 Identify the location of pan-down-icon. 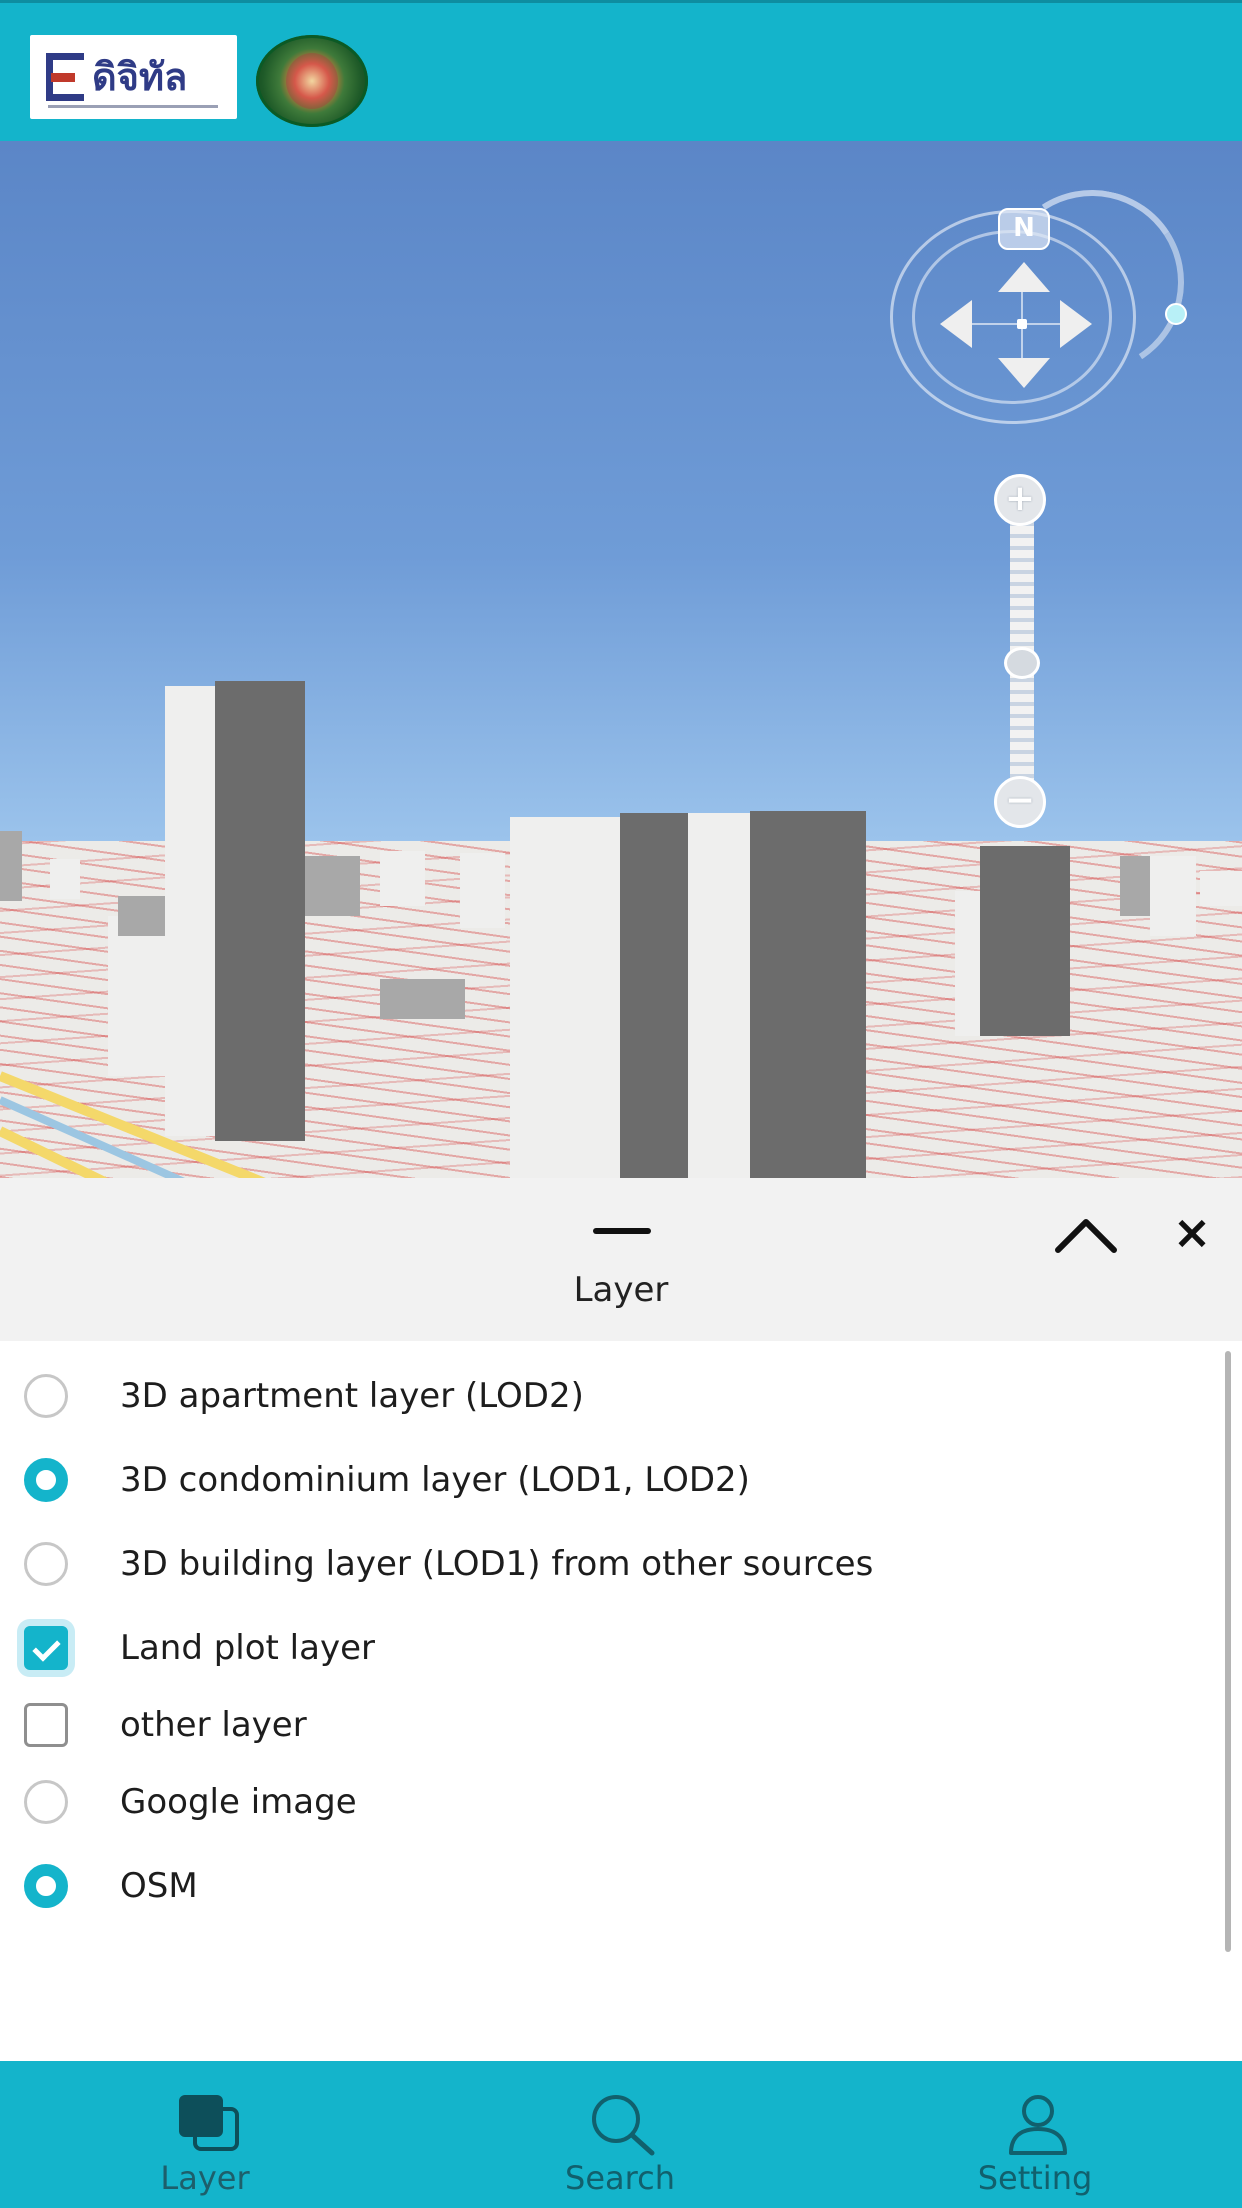
(1024, 373).